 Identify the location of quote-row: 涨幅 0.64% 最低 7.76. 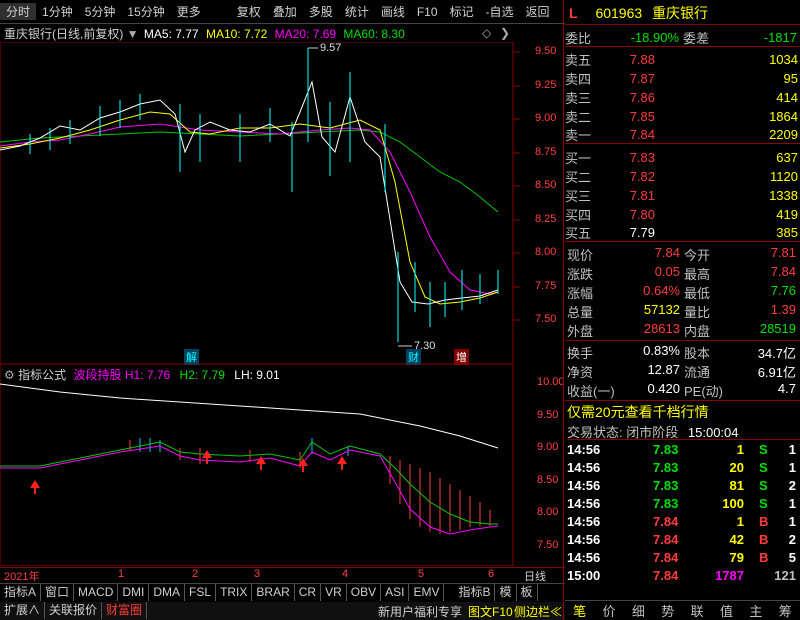
(682, 292).